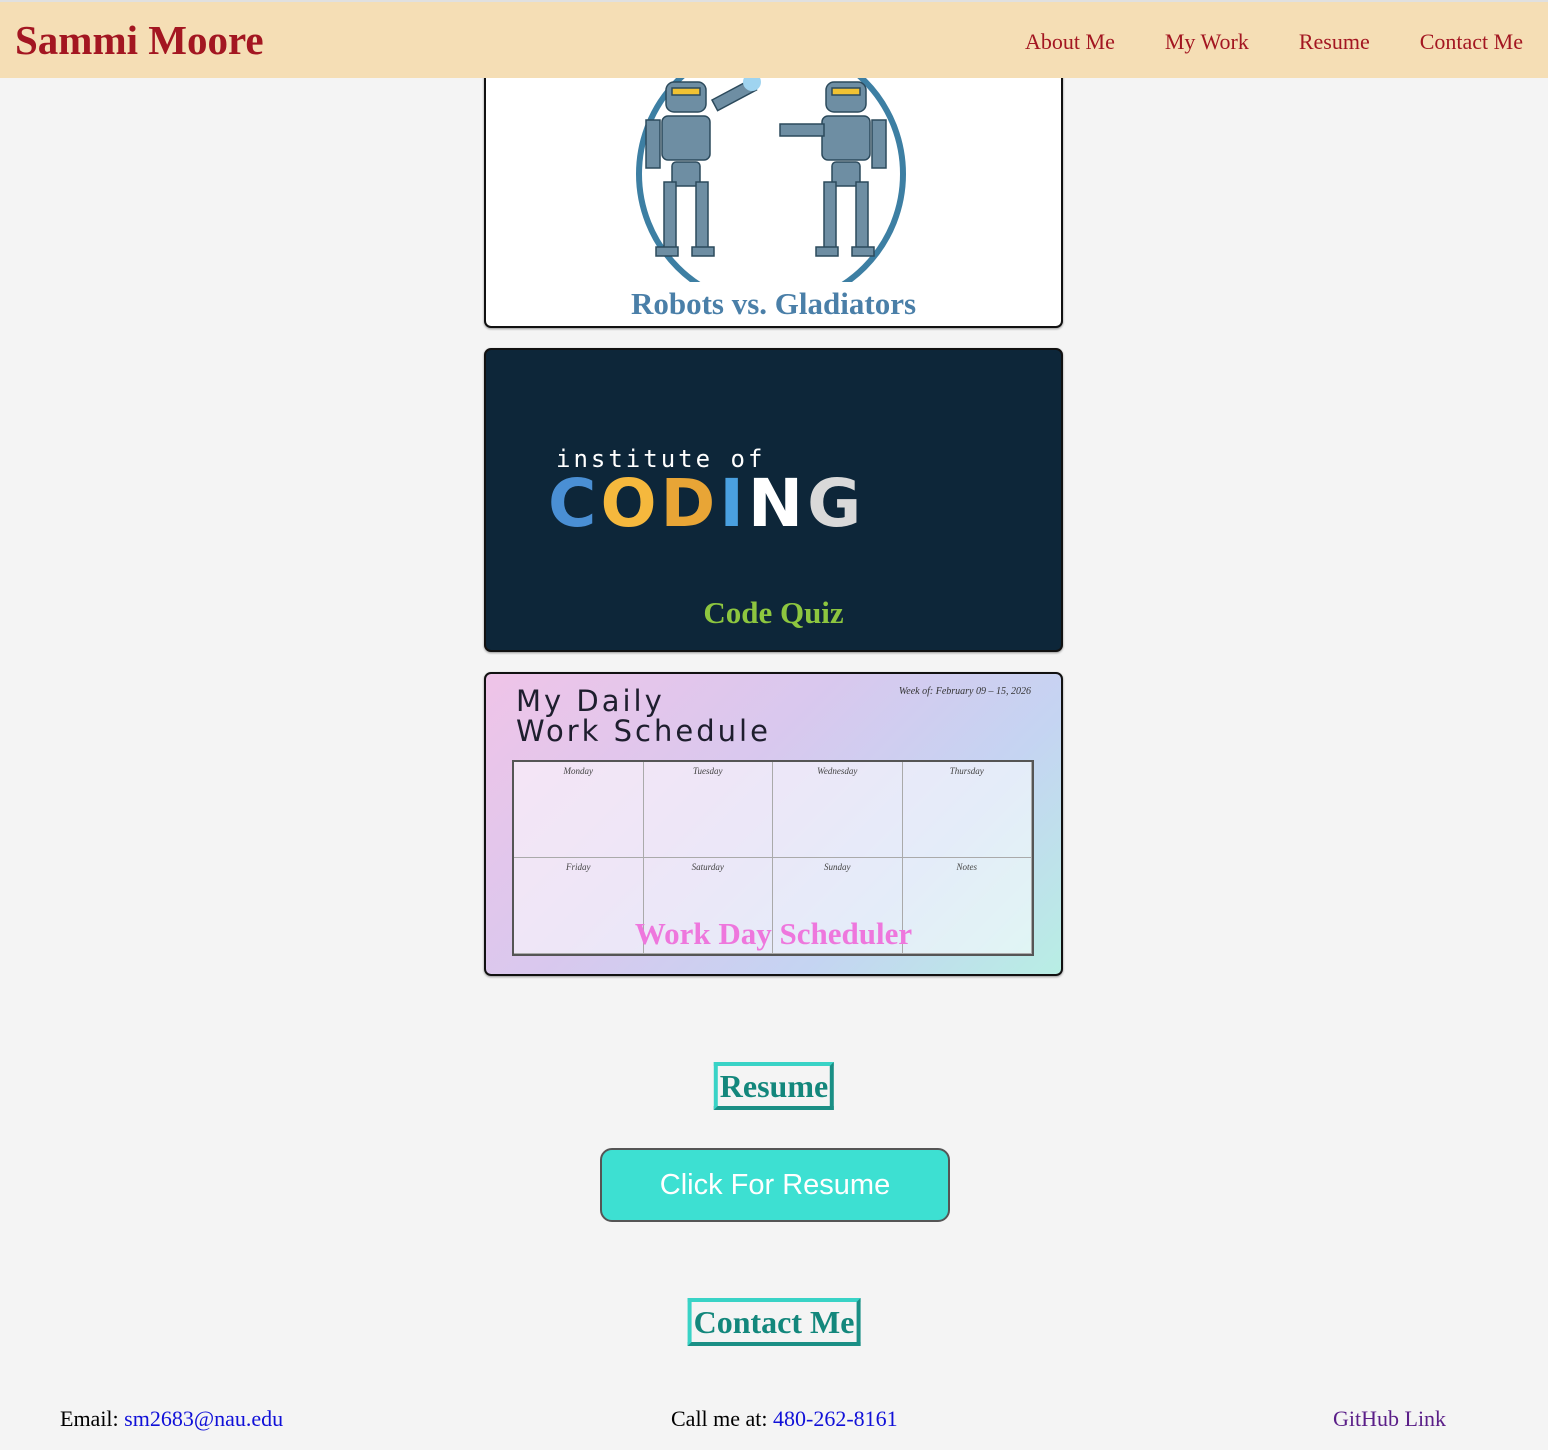 The width and height of the screenshot is (1548, 1450). I want to click on email-link: sm2683@nau.edu, so click(203, 1418).